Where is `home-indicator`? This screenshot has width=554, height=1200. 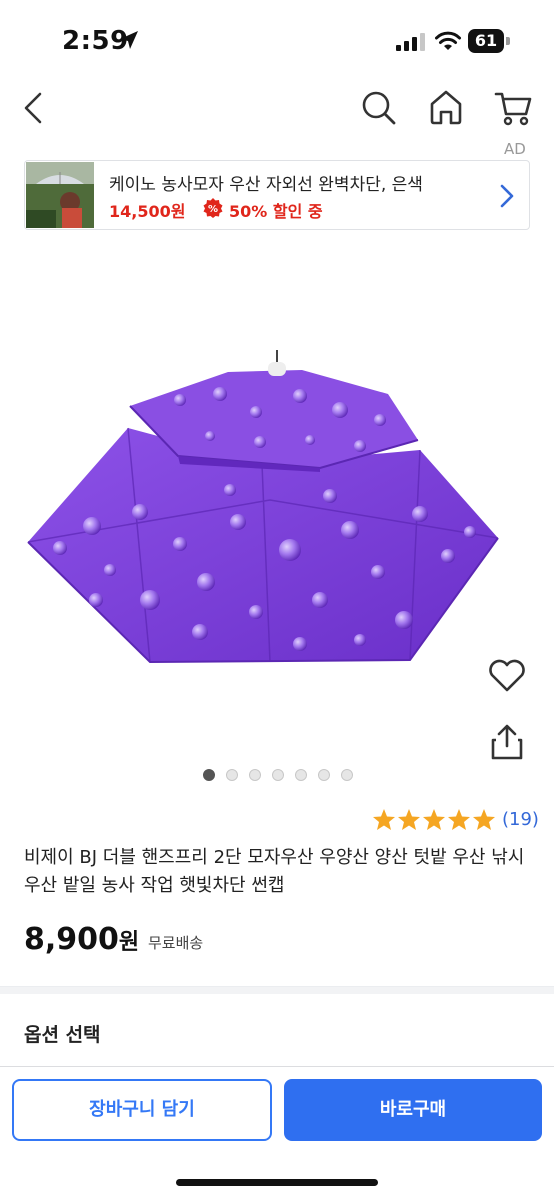
home-indicator is located at coordinates (277, 1182).